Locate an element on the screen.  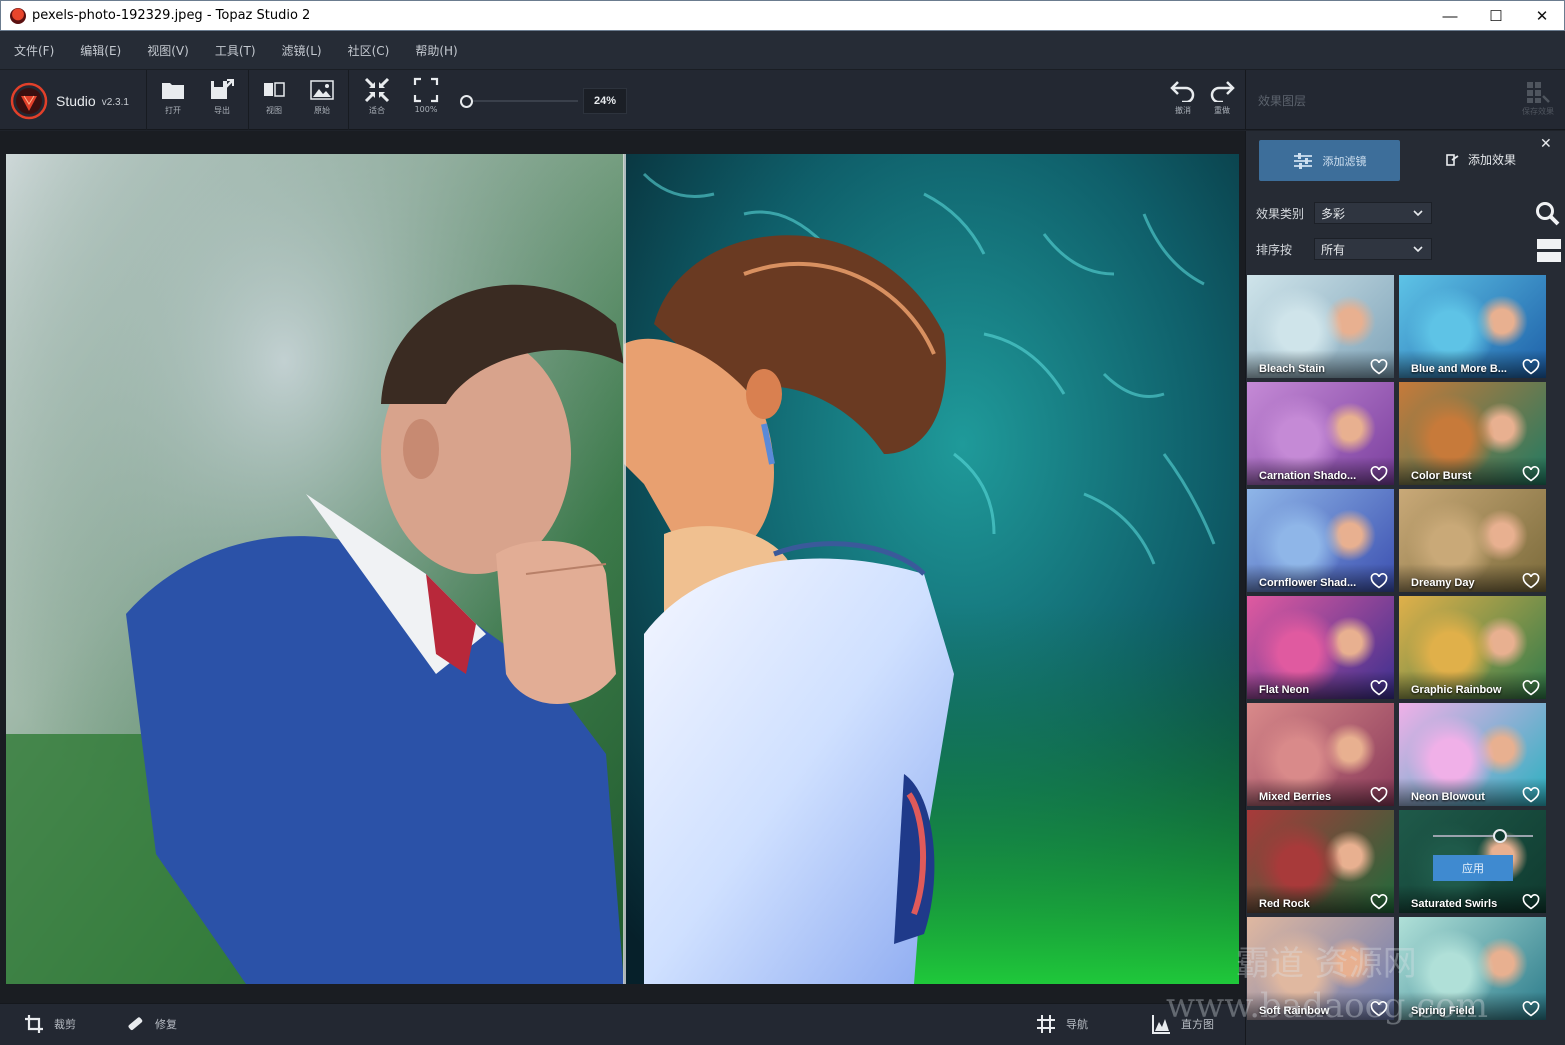
open-button: 打开 is located at coordinates (173, 101).